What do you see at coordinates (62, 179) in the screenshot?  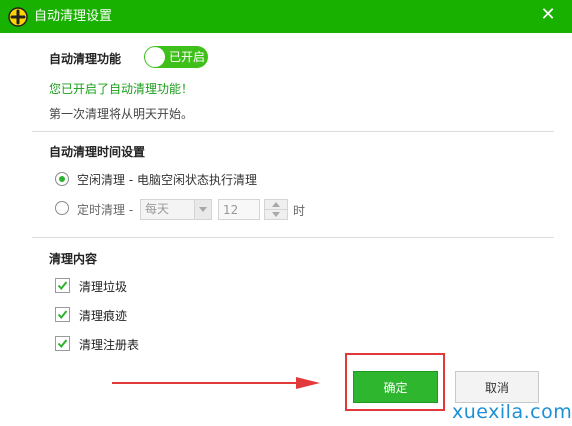 I see `idle-clean-radio` at bounding box center [62, 179].